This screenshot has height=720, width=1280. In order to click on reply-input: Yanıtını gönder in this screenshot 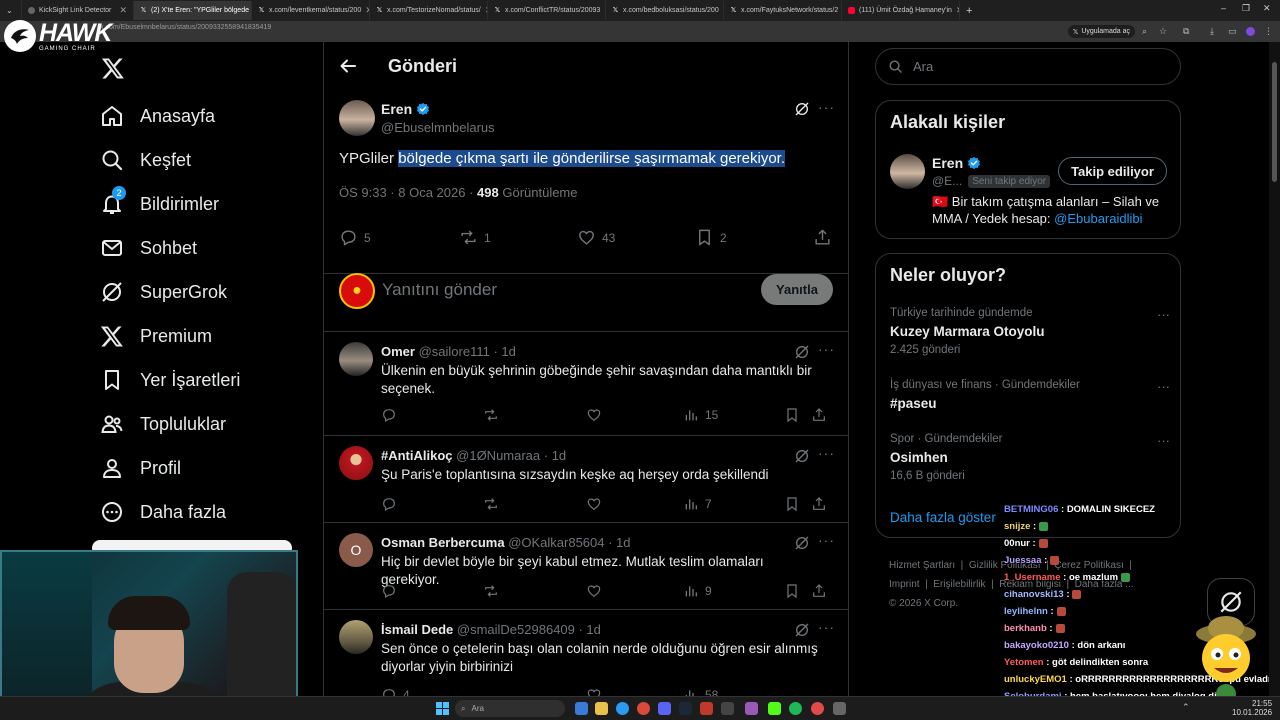, I will do `click(439, 290)`.